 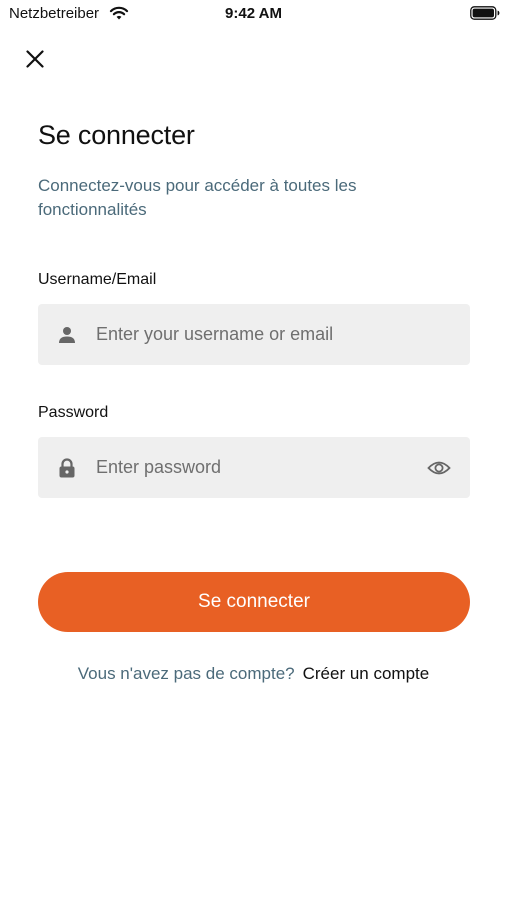 I want to click on create-account-link: Créer un compte, so click(x=366, y=673).